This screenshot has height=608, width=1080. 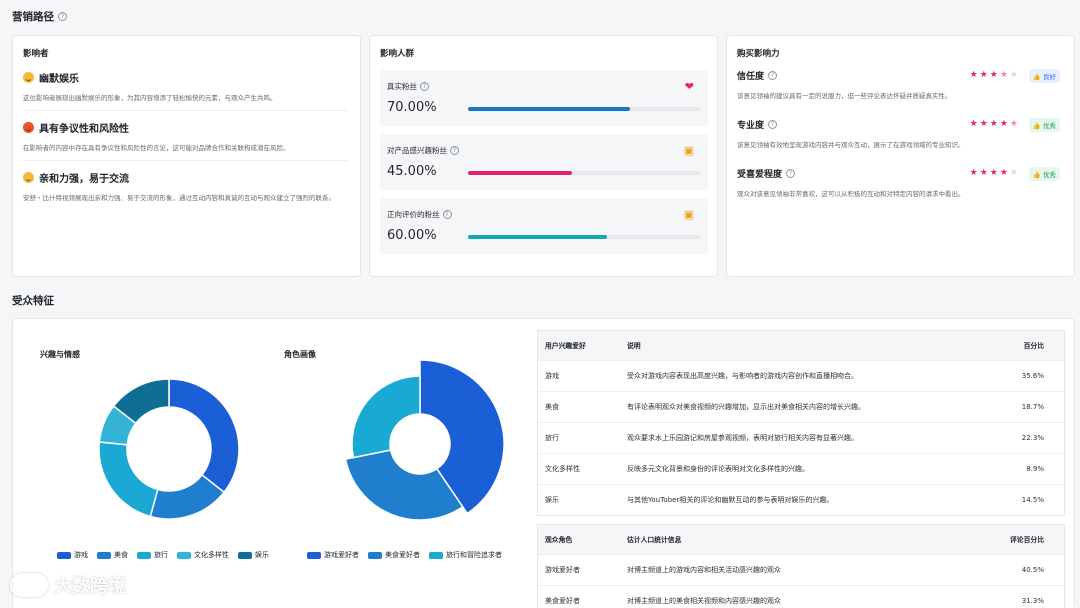 What do you see at coordinates (121, 555) in the screenshot?
I see `legend-label: 美食` at bounding box center [121, 555].